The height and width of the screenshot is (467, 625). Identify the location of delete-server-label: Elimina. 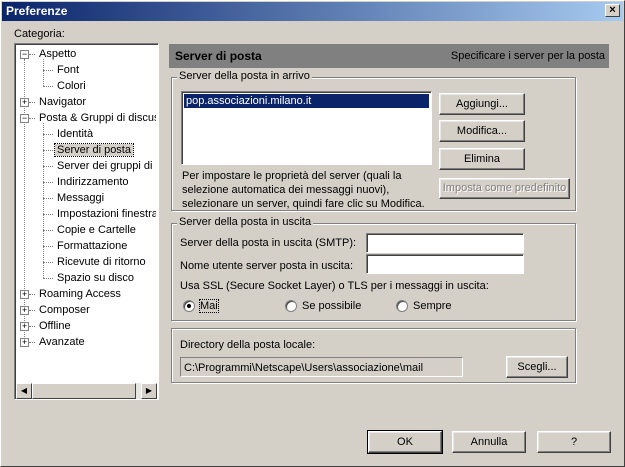
(482, 159).